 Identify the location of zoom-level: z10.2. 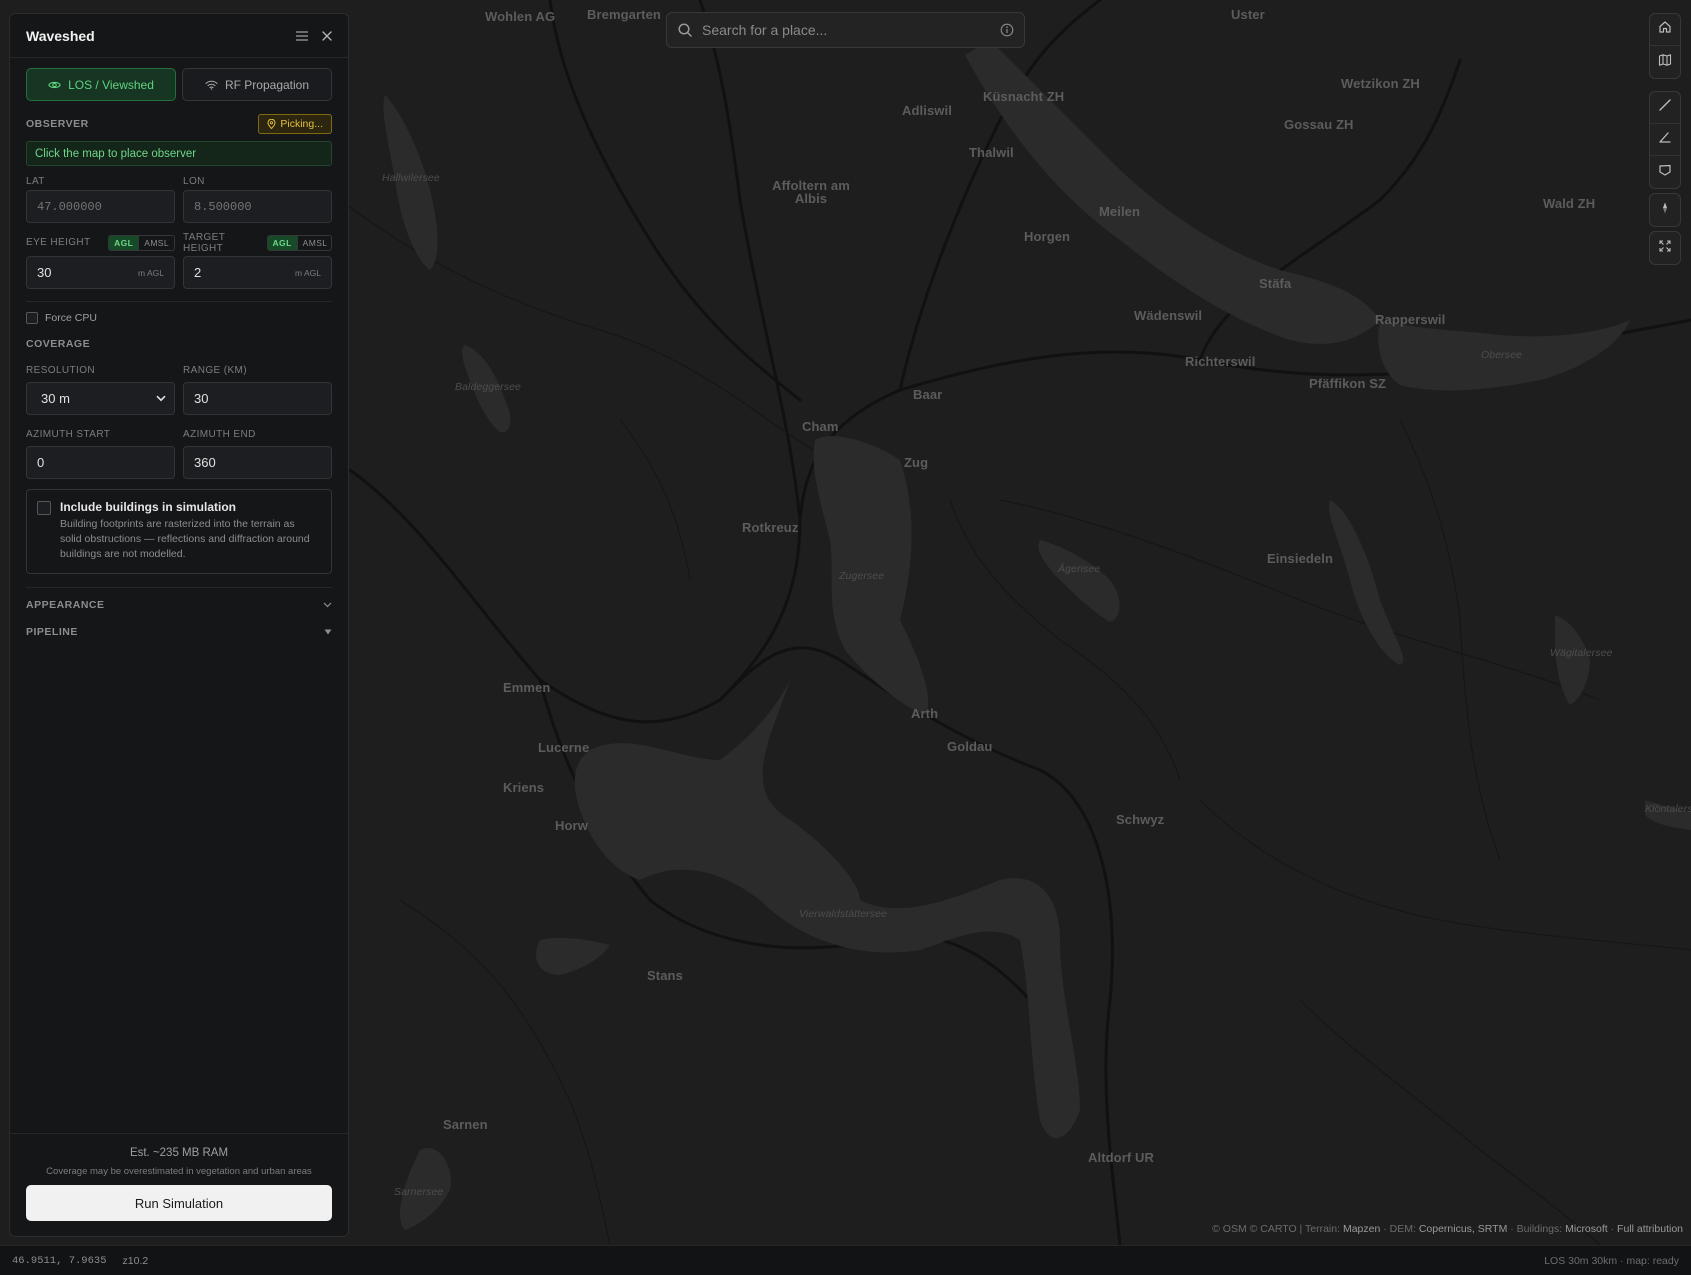
(135, 1260).